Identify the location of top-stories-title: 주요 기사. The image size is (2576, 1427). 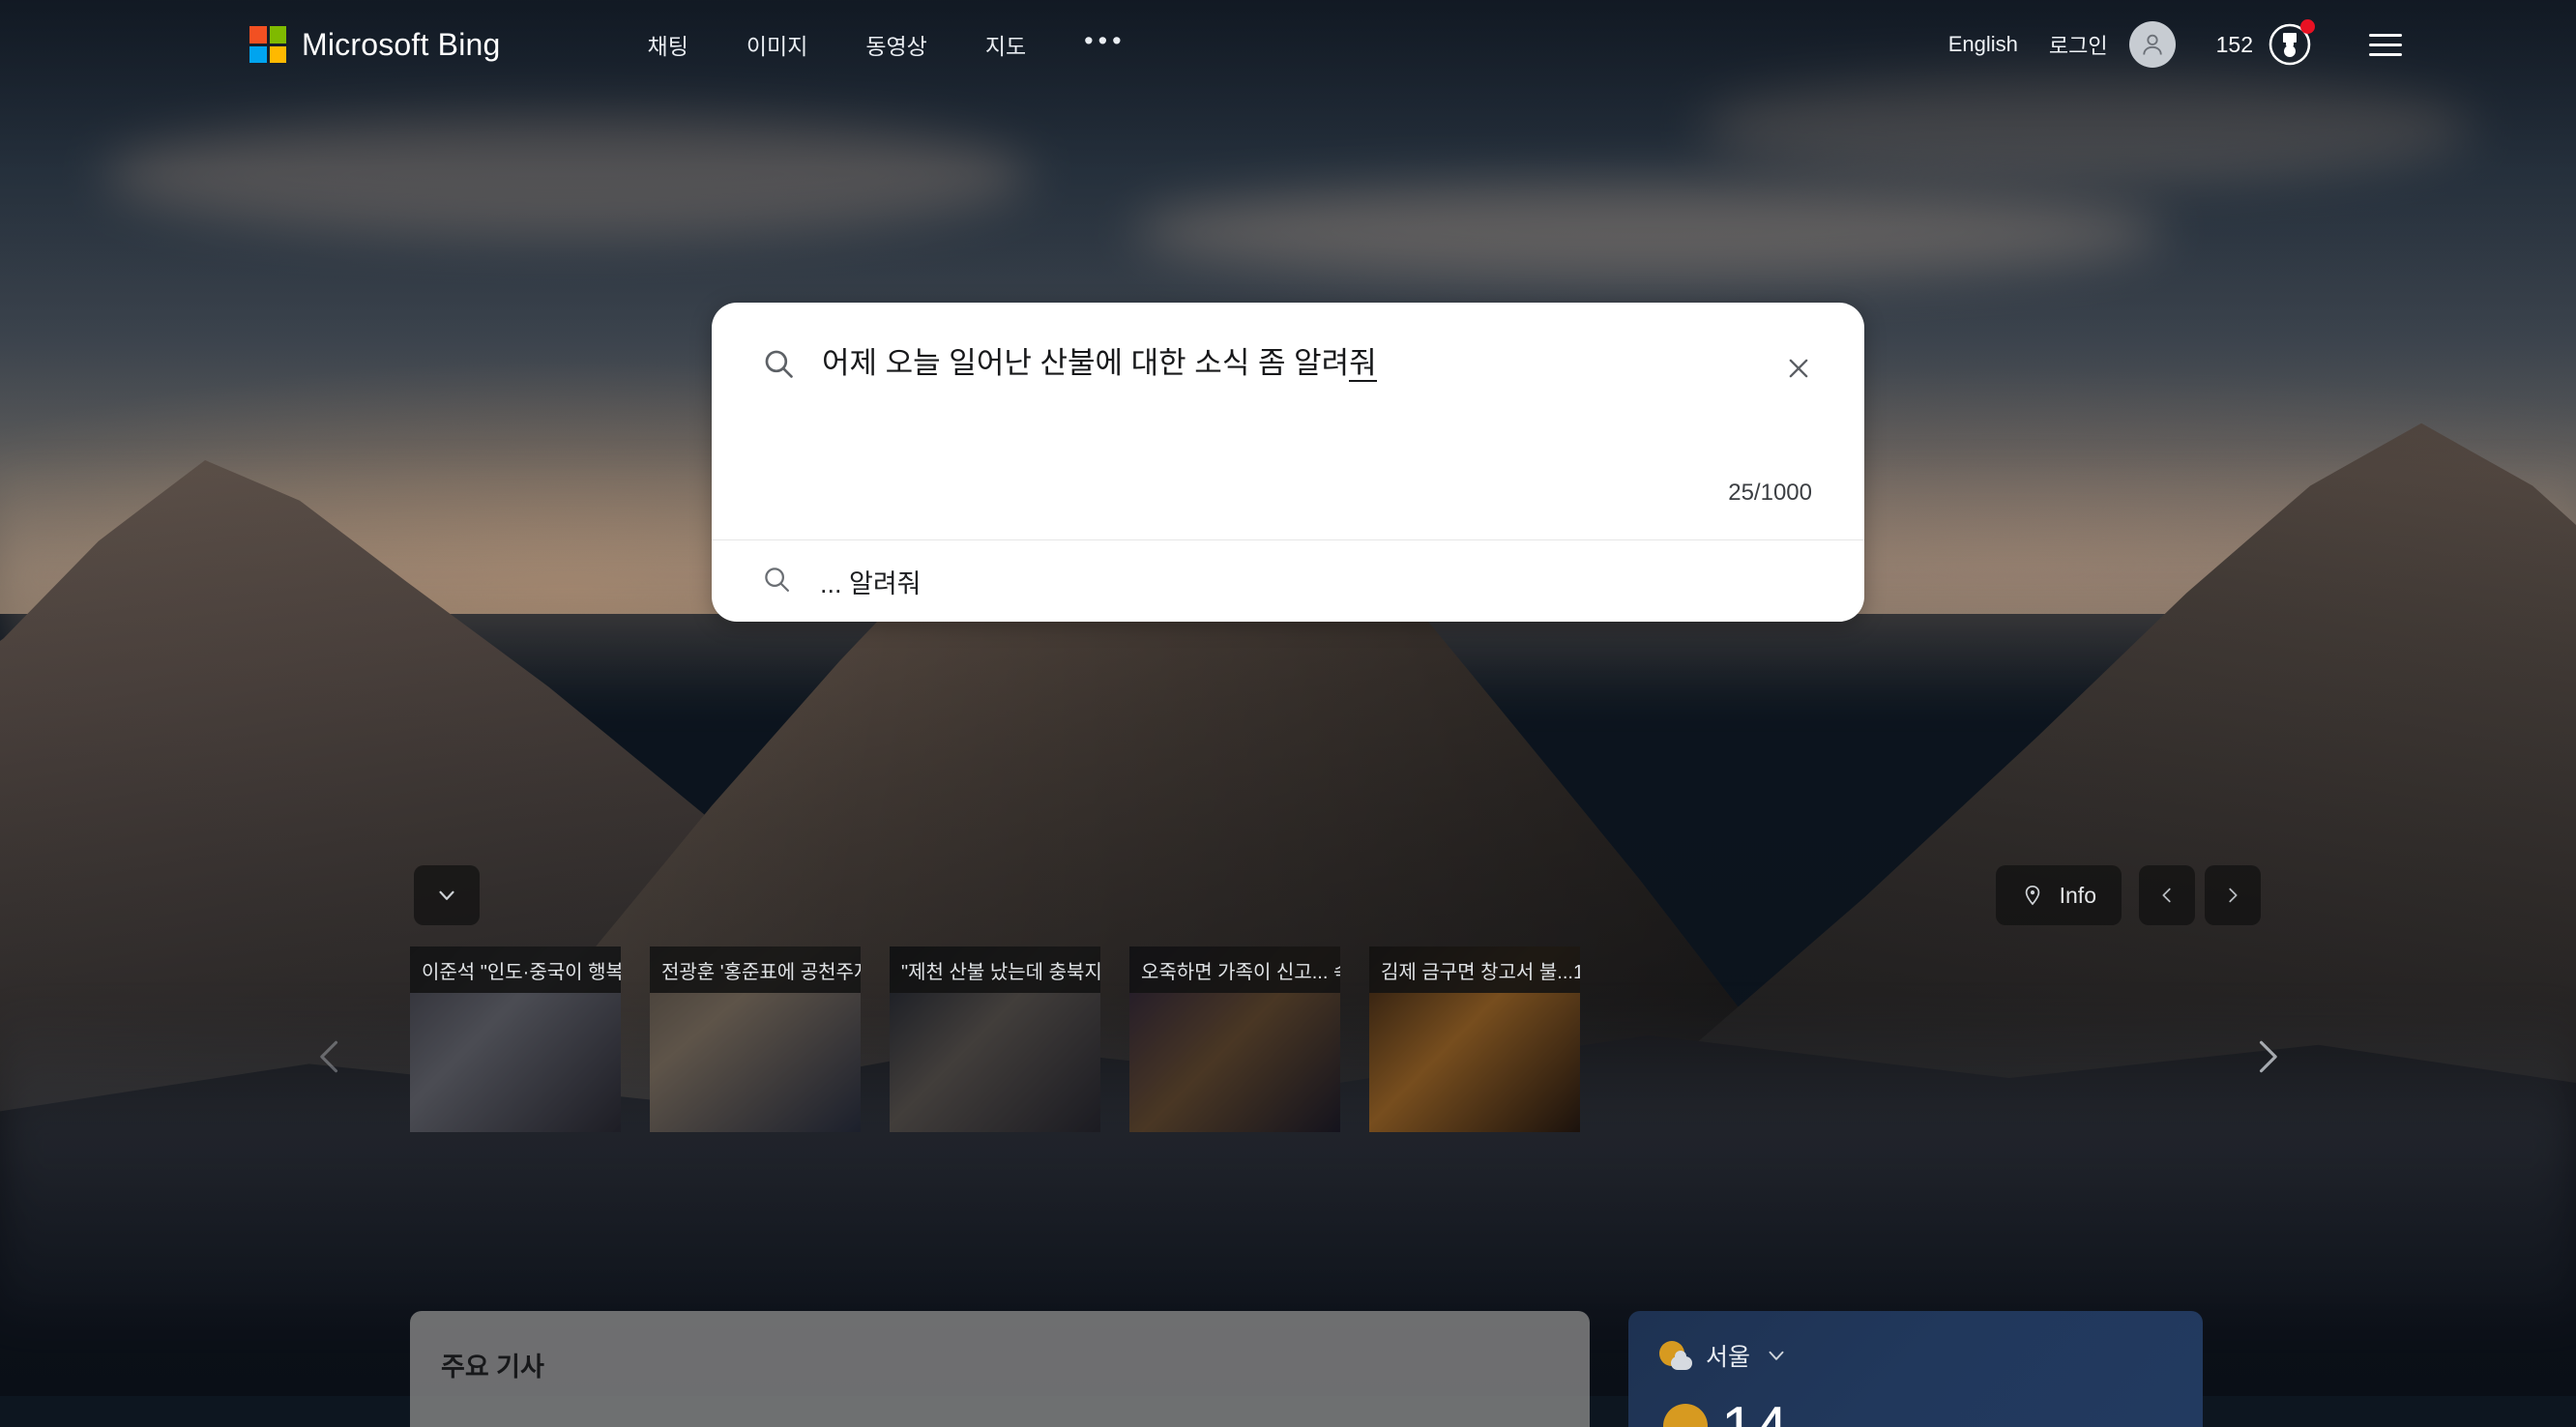
(1000, 1347).